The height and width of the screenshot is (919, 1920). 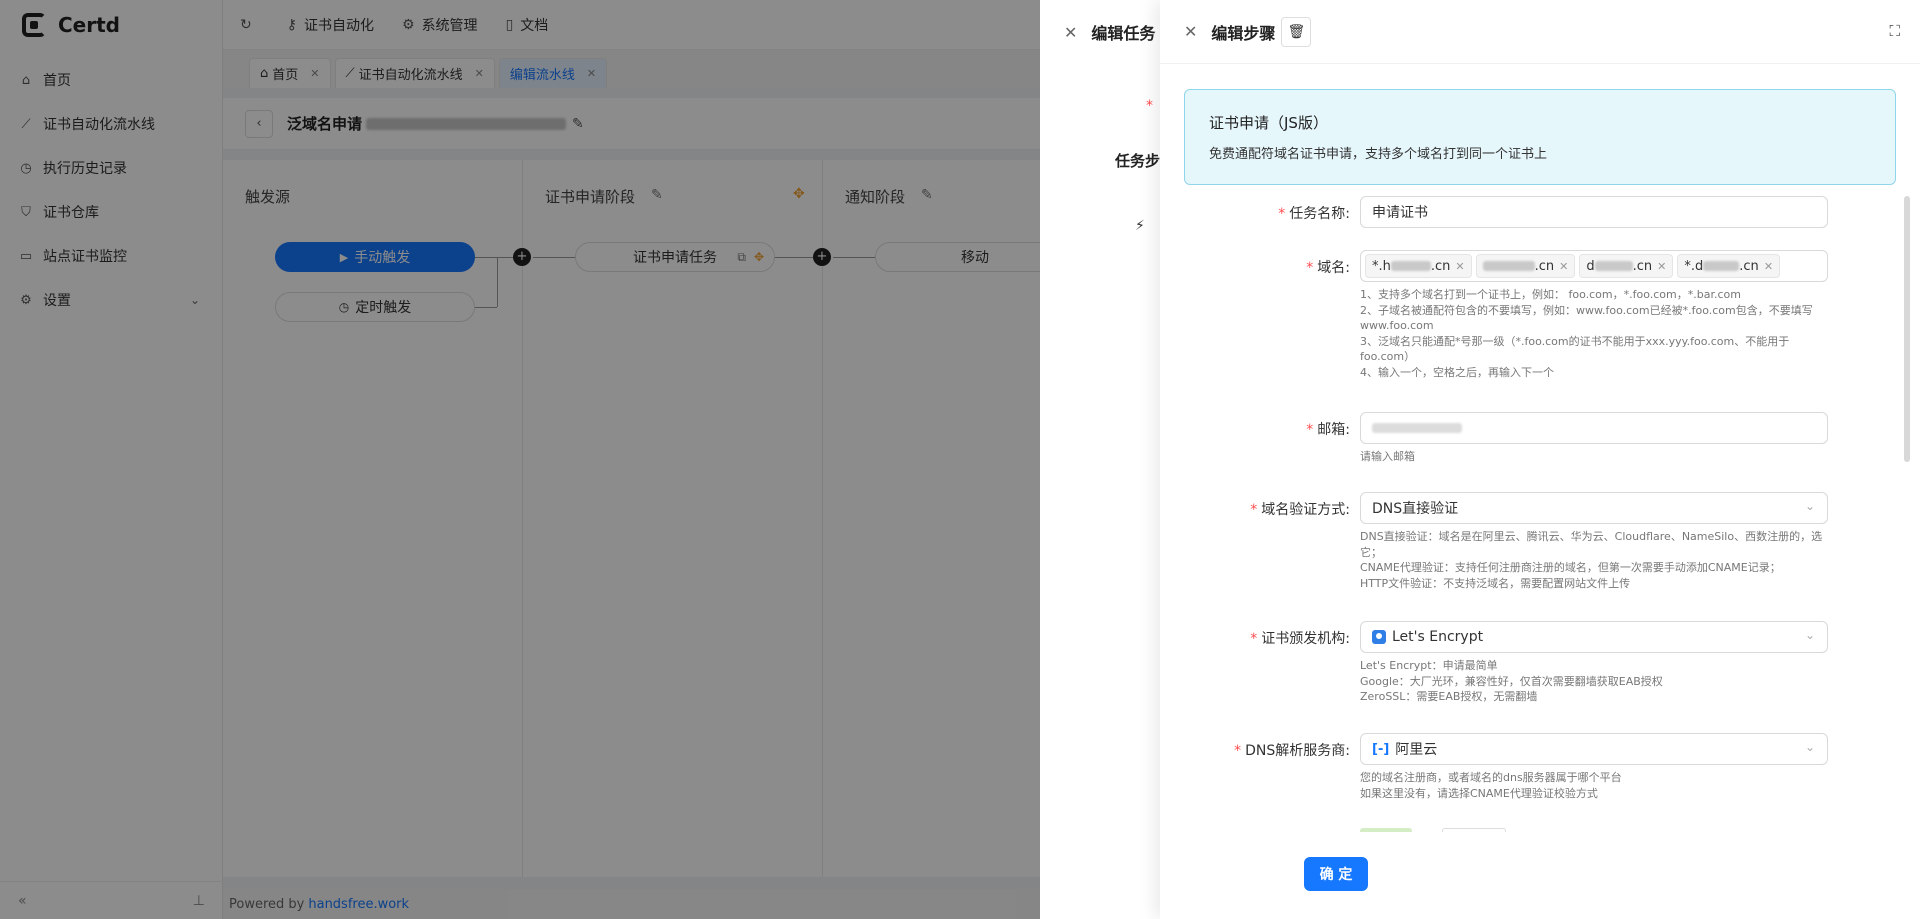 I want to click on domain-tag: *.h .cn ✕, so click(x=1418, y=266).